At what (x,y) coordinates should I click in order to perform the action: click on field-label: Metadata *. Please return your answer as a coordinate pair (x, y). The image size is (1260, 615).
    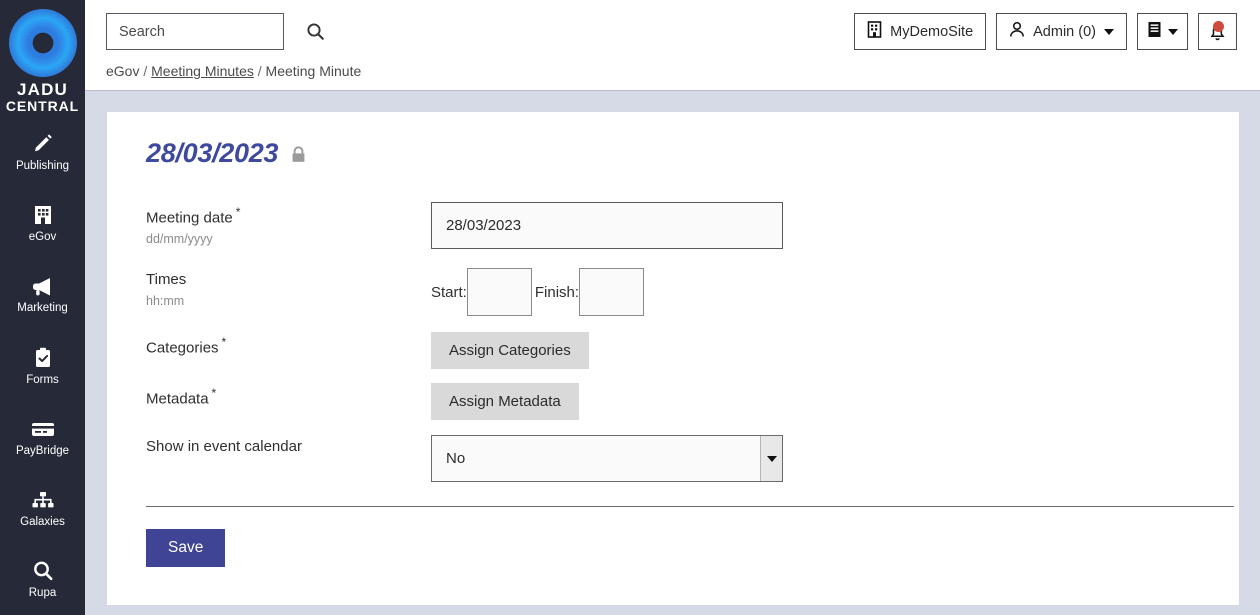
    Looking at the image, I should click on (288, 395).